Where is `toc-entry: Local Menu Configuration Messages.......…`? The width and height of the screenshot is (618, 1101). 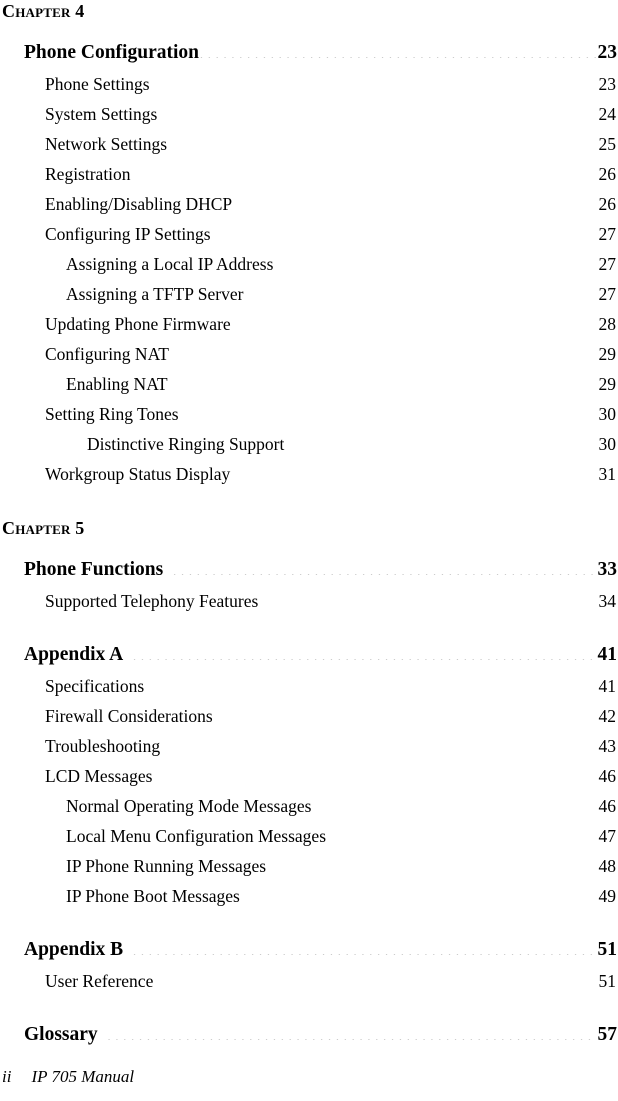
toc-entry: Local Menu Configuration Messages.......… is located at coordinates (309, 836).